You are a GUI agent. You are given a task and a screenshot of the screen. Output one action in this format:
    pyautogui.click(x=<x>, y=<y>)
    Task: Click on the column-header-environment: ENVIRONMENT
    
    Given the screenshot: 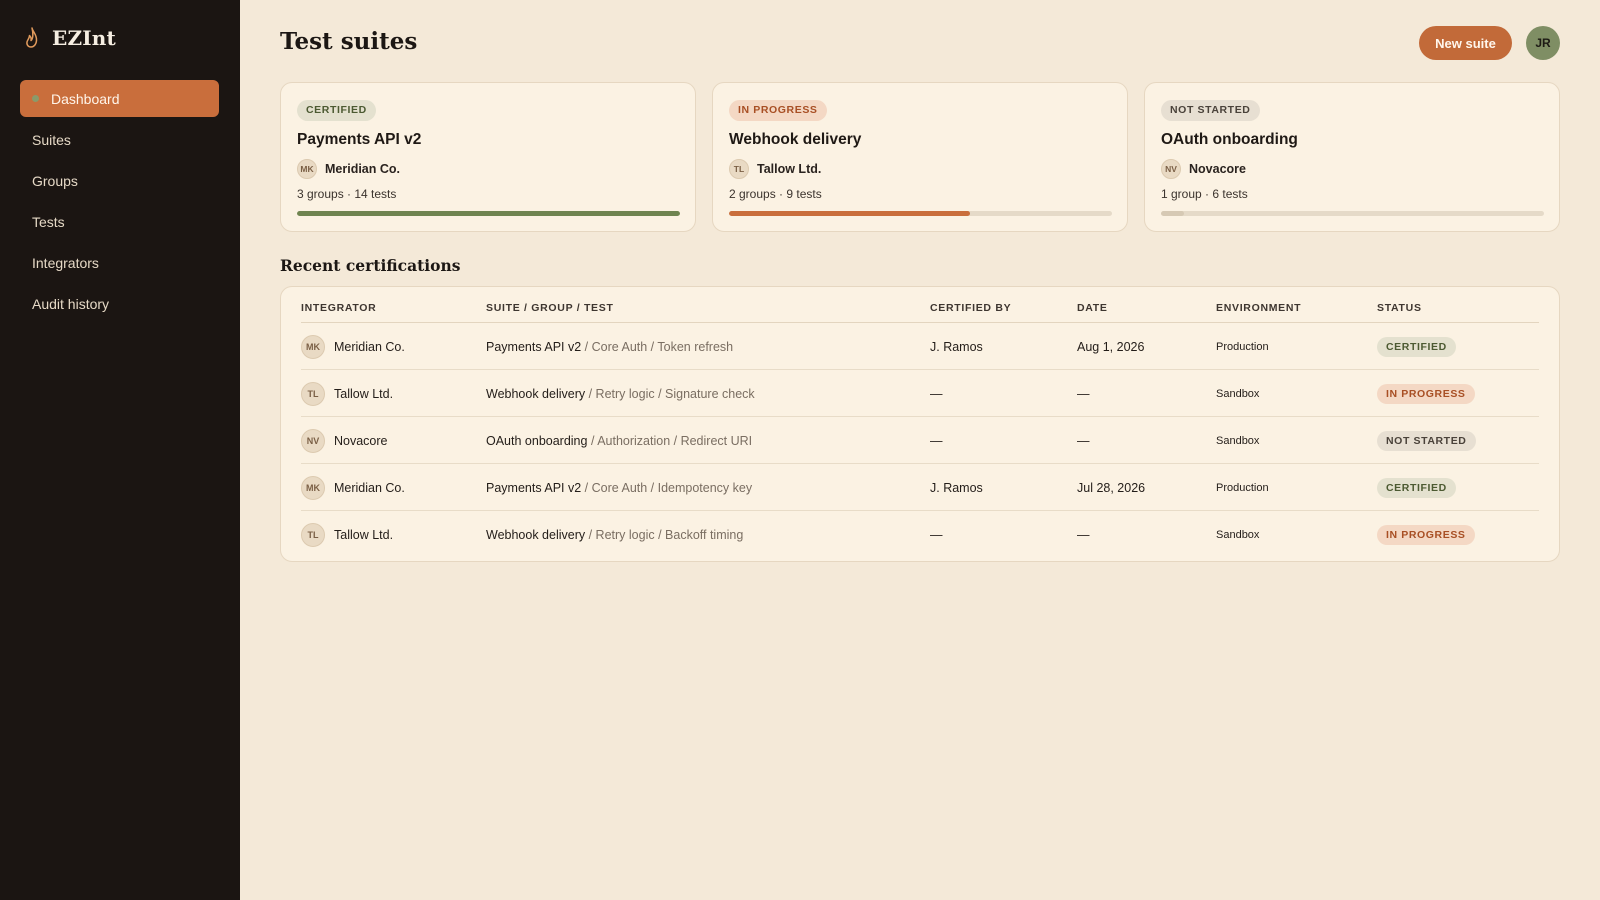 What is the action you would take?
    pyautogui.click(x=1258, y=308)
    